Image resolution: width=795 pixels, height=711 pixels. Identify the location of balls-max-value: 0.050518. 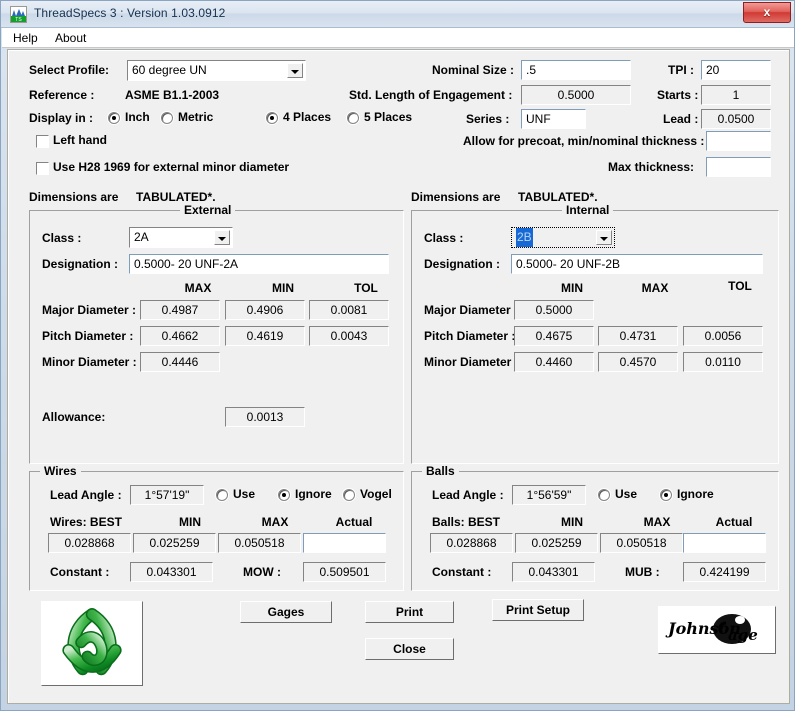
(641, 543).